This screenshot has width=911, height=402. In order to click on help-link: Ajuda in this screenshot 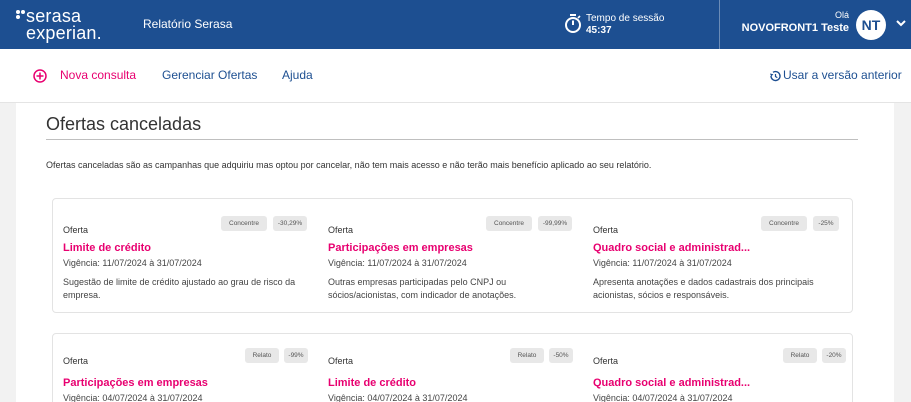, I will do `click(297, 75)`.